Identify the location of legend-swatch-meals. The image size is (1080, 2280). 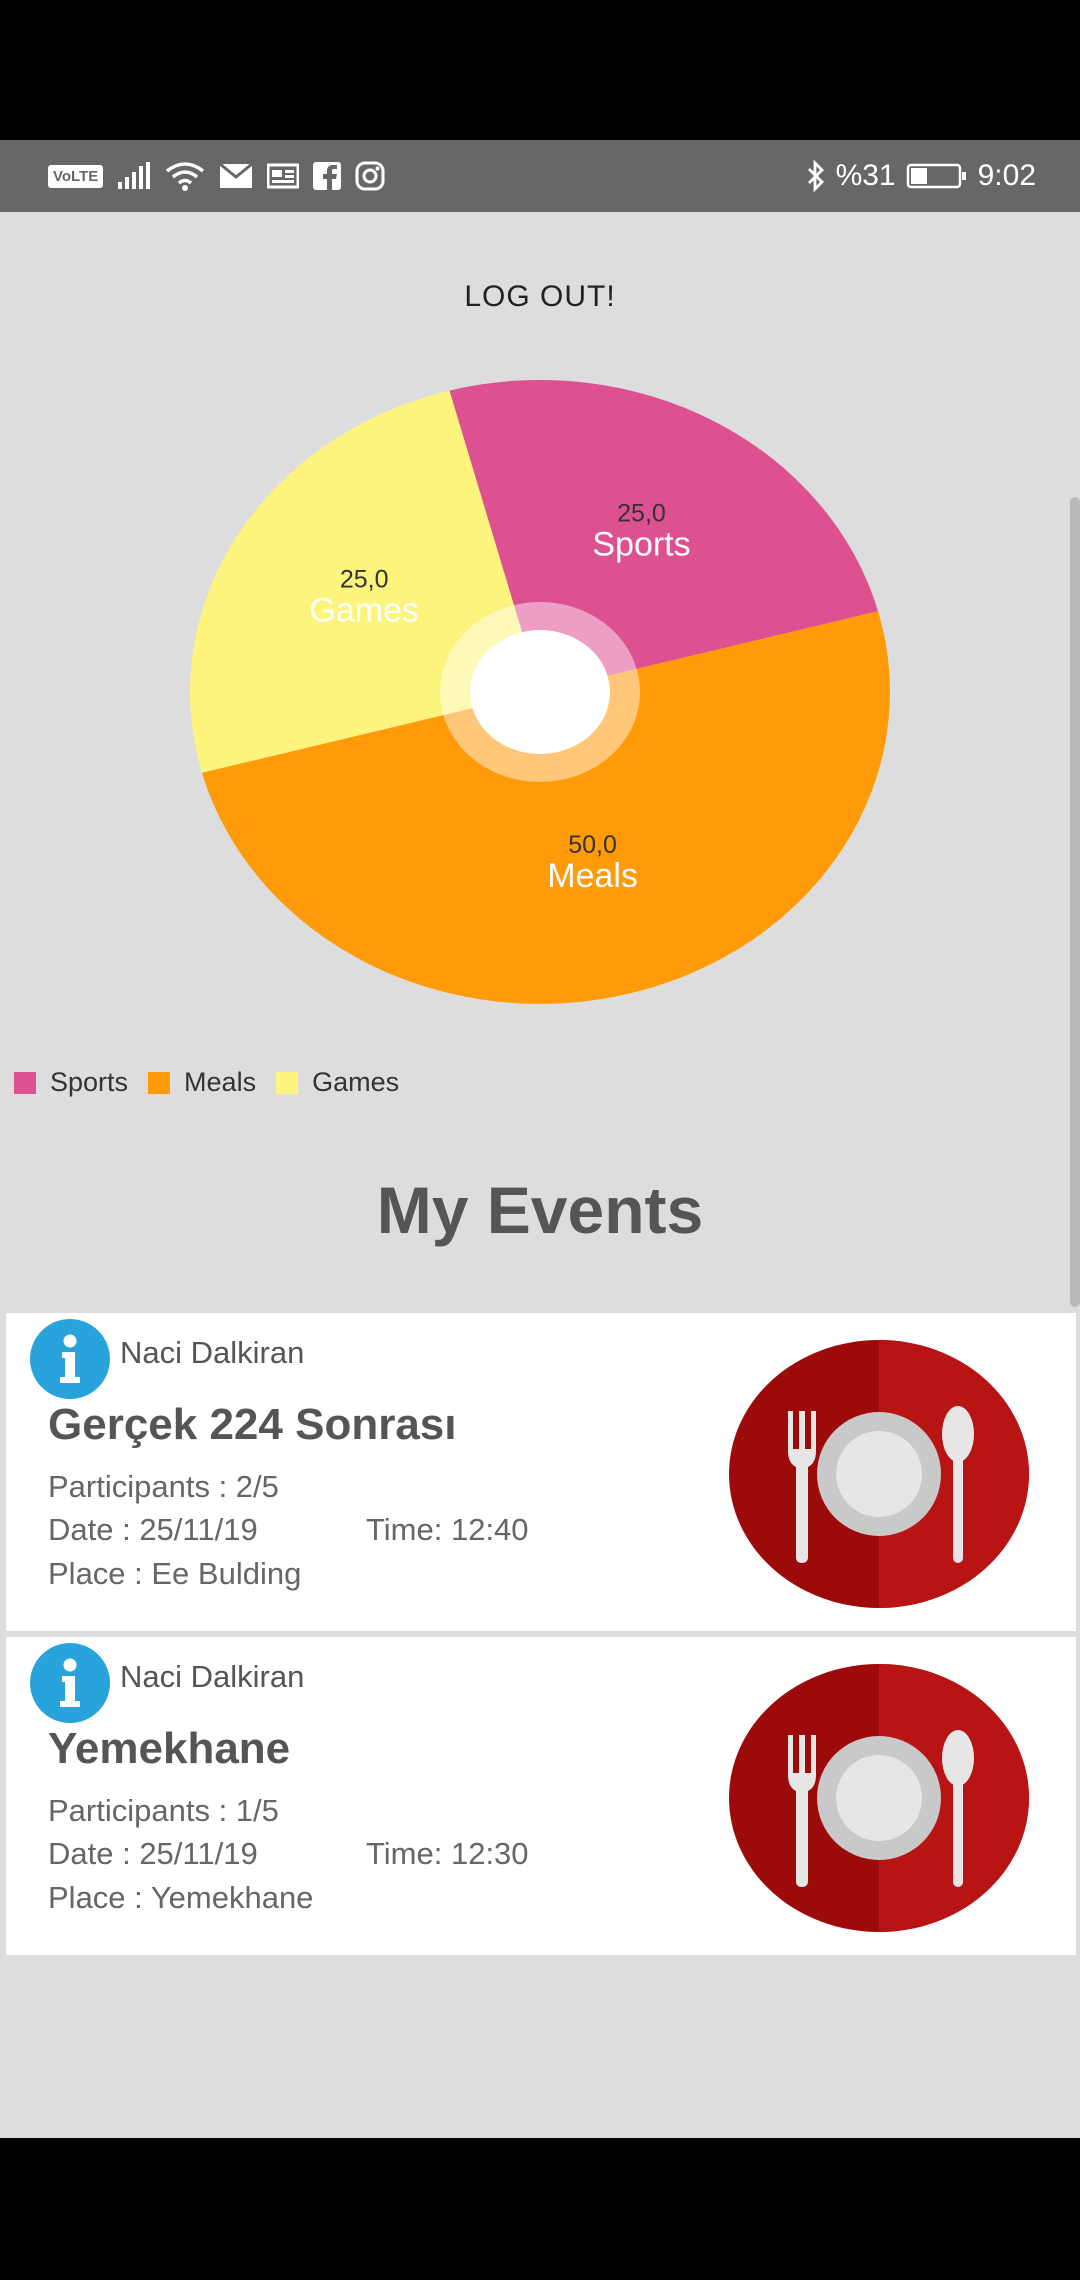
(159, 1082).